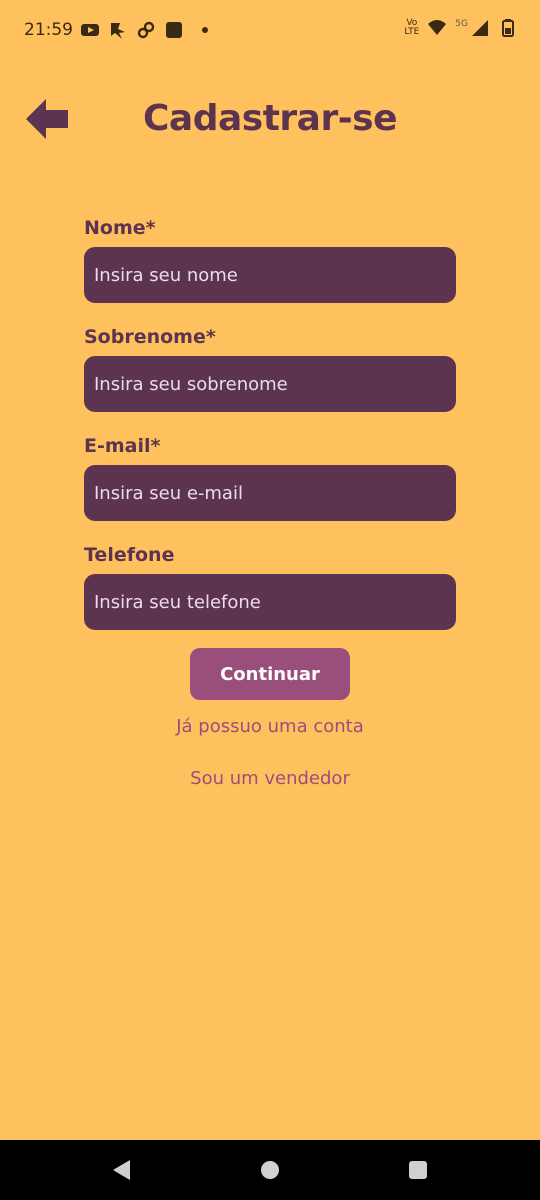  I want to click on system-nav-bar, so click(270, 1170).